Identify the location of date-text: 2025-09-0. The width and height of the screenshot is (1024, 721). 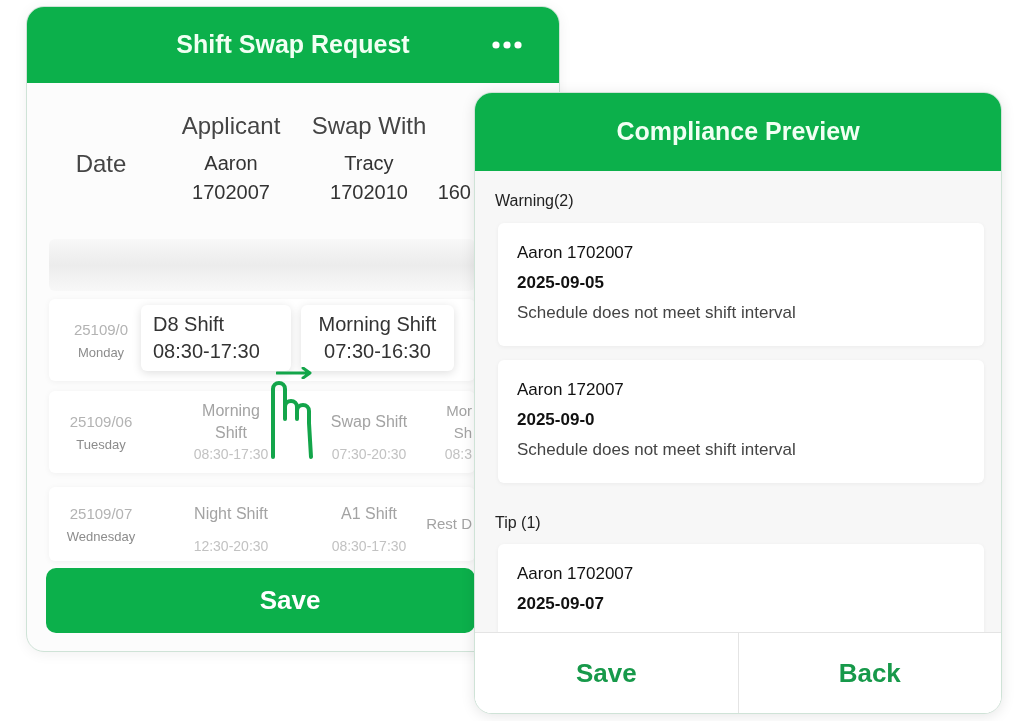
(556, 420).